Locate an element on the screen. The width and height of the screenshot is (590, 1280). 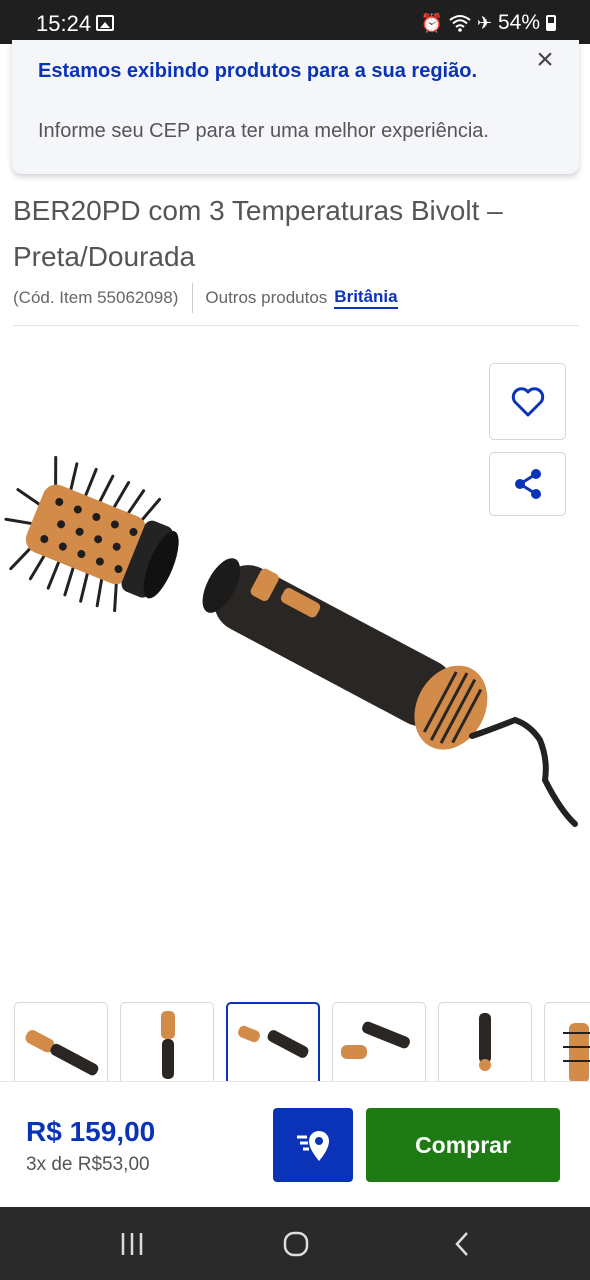
navigation-bar is located at coordinates (295, 1243).